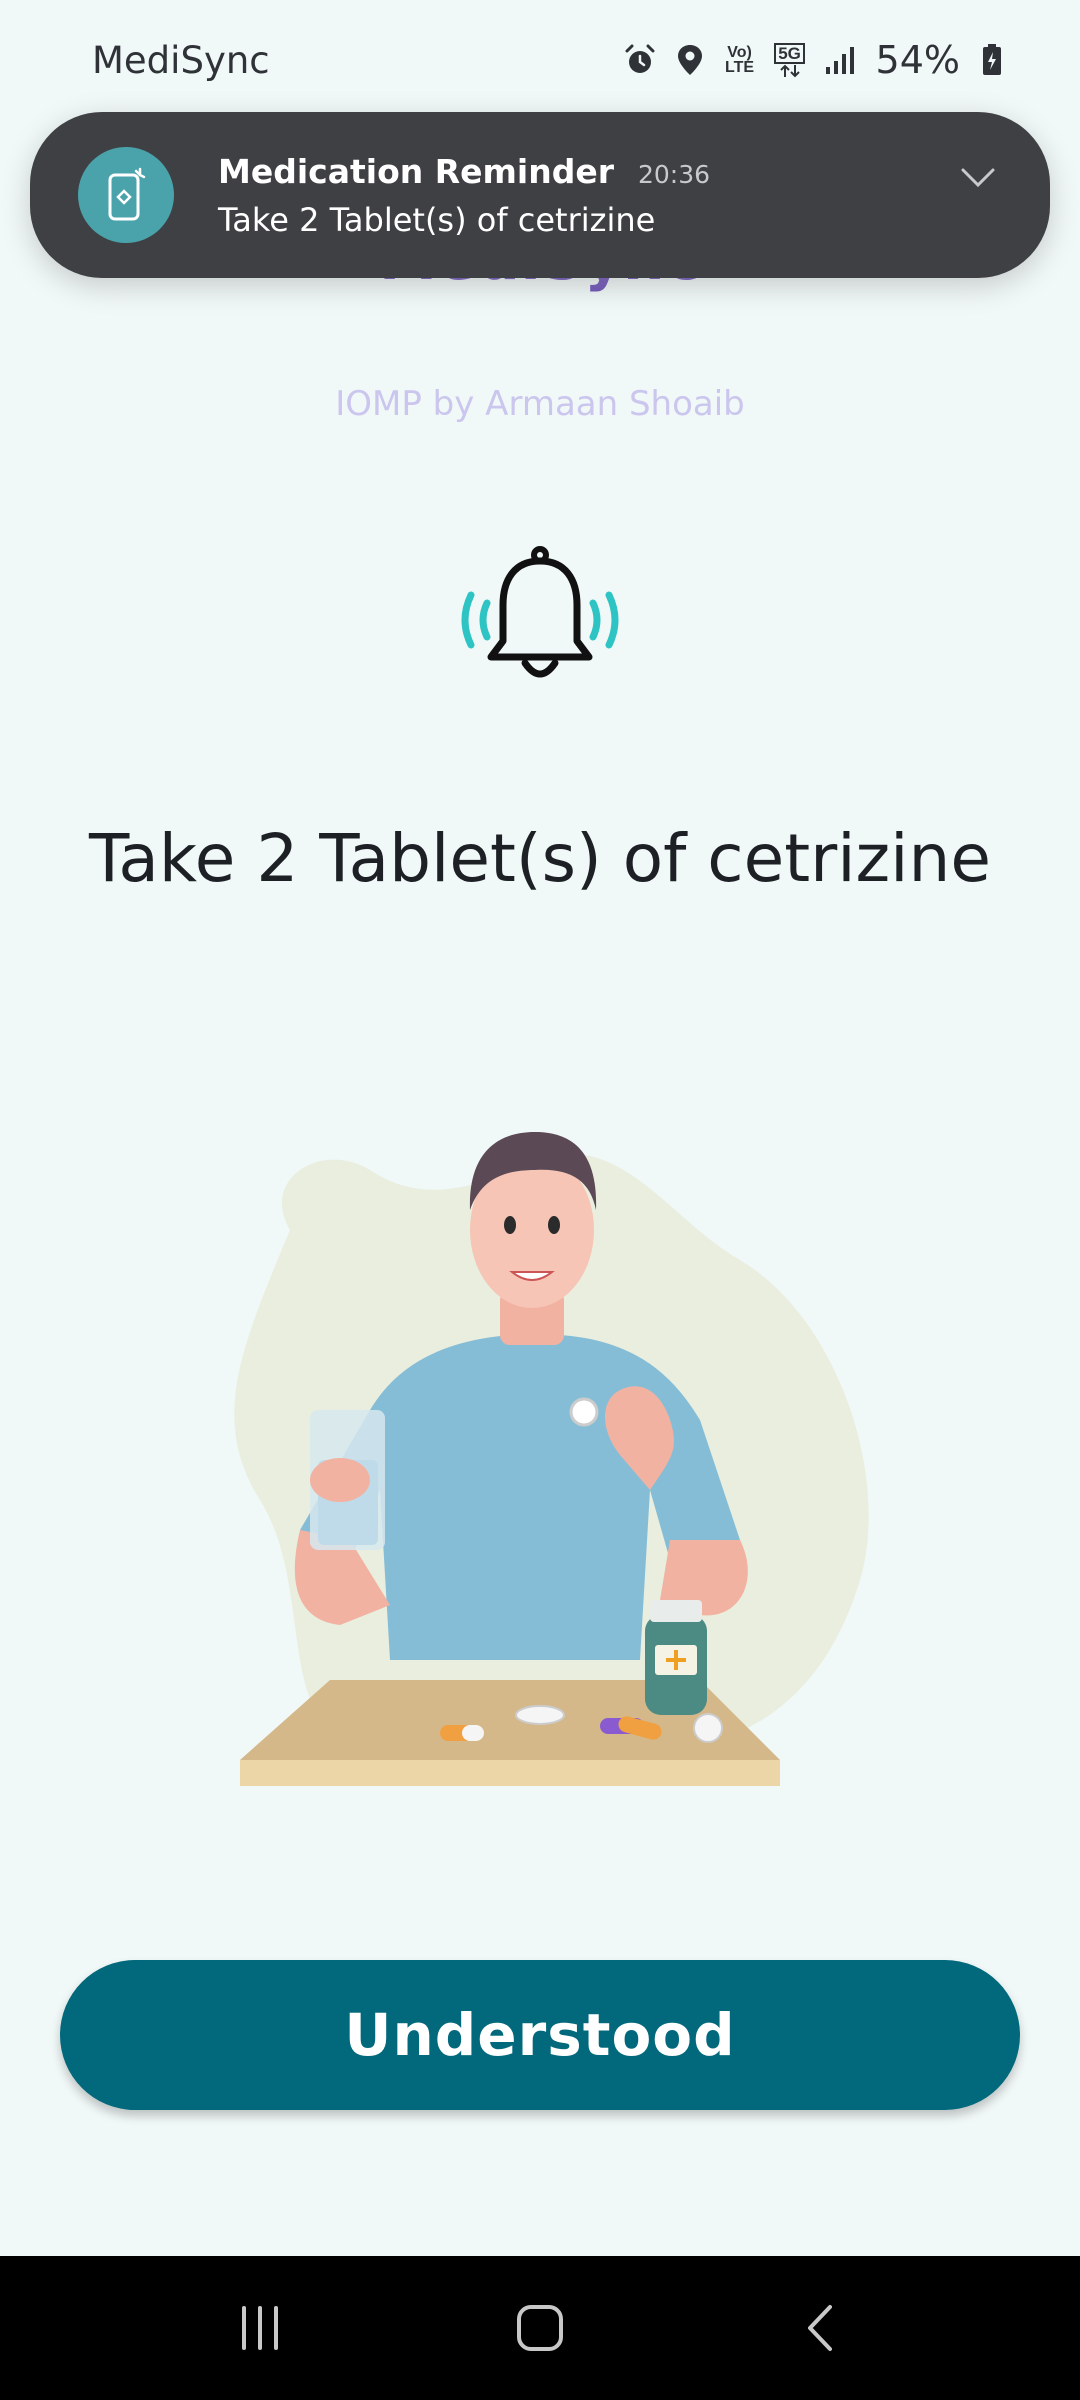  Describe the element at coordinates (260, 2328) in the screenshot. I see `recent-apps-icon` at that location.